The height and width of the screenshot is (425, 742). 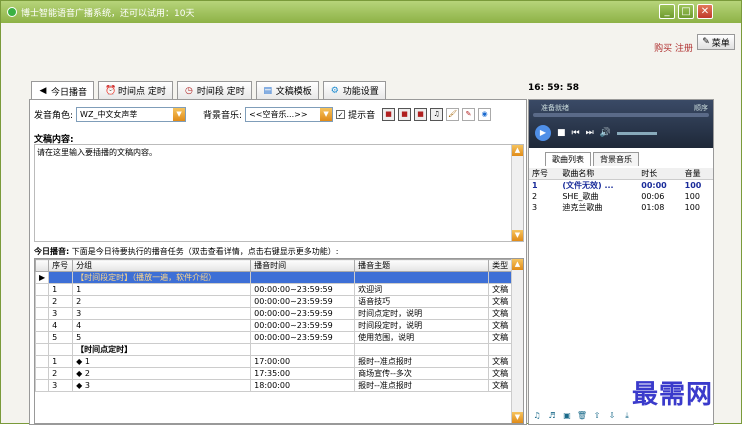 What do you see at coordinates (535, 185) in the screenshot?
I see `song-cell-no: 1` at bounding box center [535, 185].